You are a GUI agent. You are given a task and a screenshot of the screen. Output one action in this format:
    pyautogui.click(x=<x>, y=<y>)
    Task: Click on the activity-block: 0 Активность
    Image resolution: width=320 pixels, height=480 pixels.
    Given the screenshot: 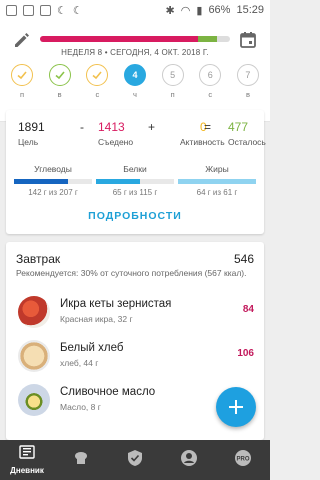 What is the action you would take?
    pyautogui.click(x=202, y=133)
    